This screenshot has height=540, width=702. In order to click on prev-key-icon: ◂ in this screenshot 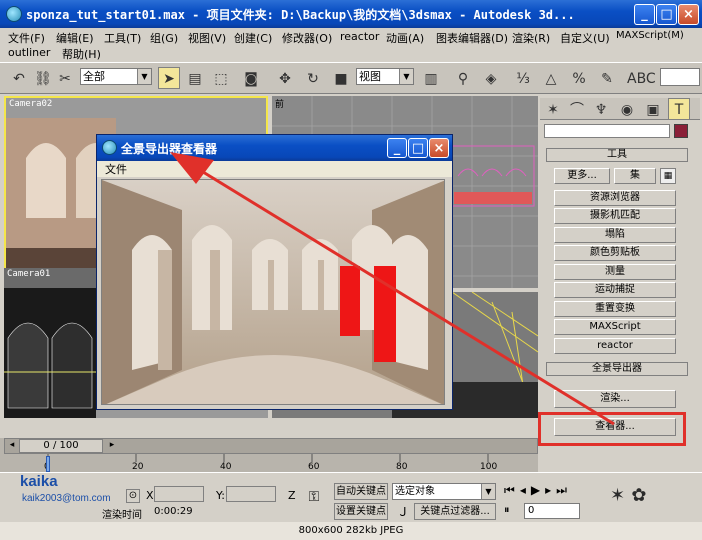, I will do `click(525, 490)`.